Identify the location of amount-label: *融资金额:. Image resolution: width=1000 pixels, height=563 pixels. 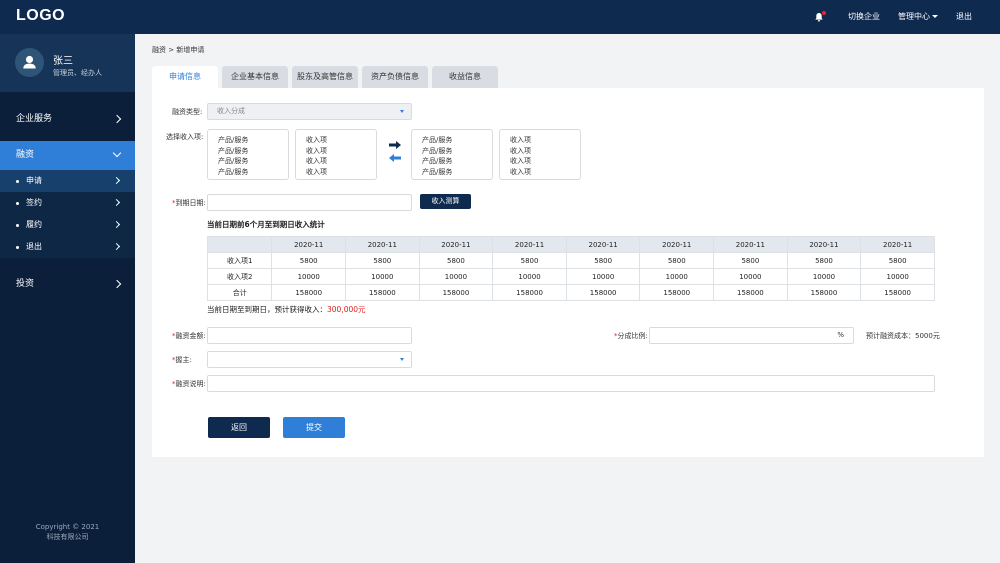
(189, 336).